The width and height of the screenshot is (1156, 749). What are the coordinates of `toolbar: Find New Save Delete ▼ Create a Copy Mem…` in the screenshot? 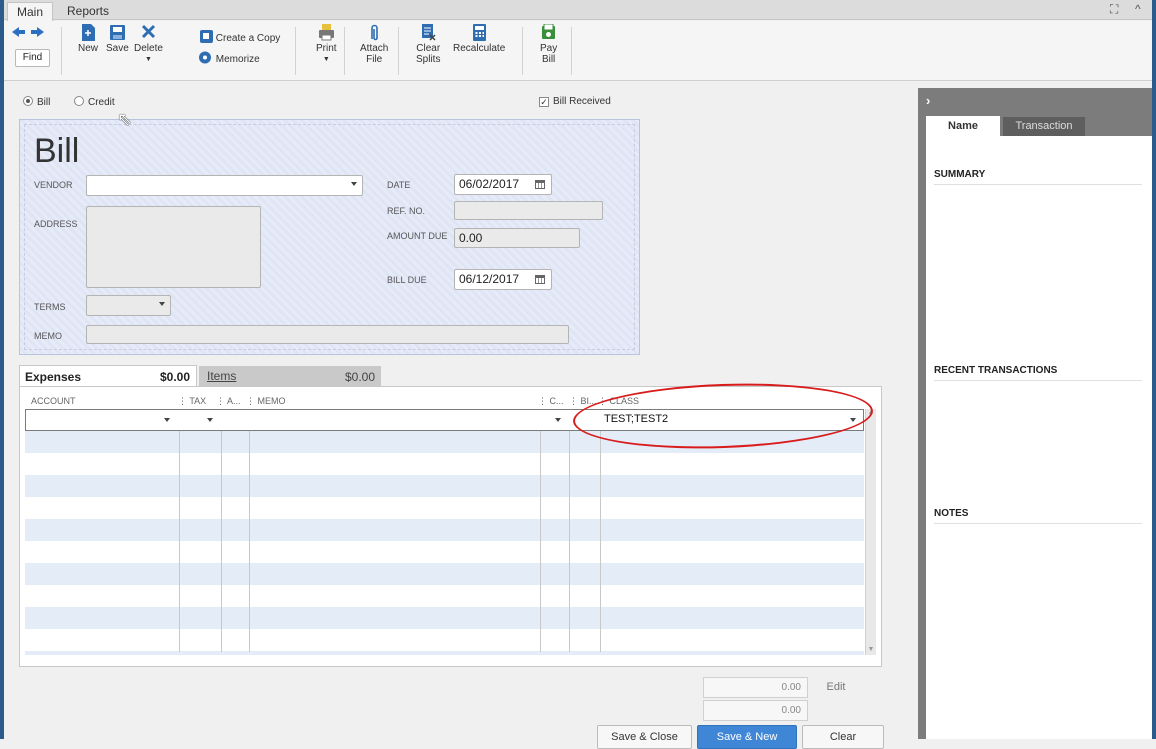 It's located at (578, 51).